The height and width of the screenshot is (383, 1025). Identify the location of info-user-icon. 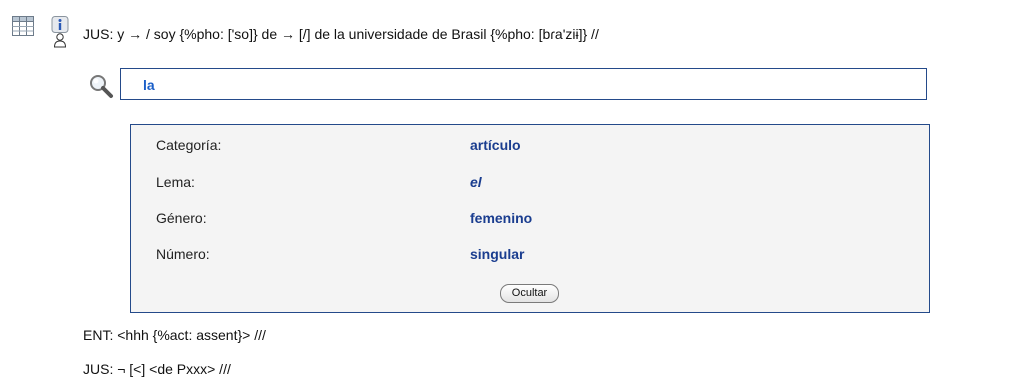
(60, 33).